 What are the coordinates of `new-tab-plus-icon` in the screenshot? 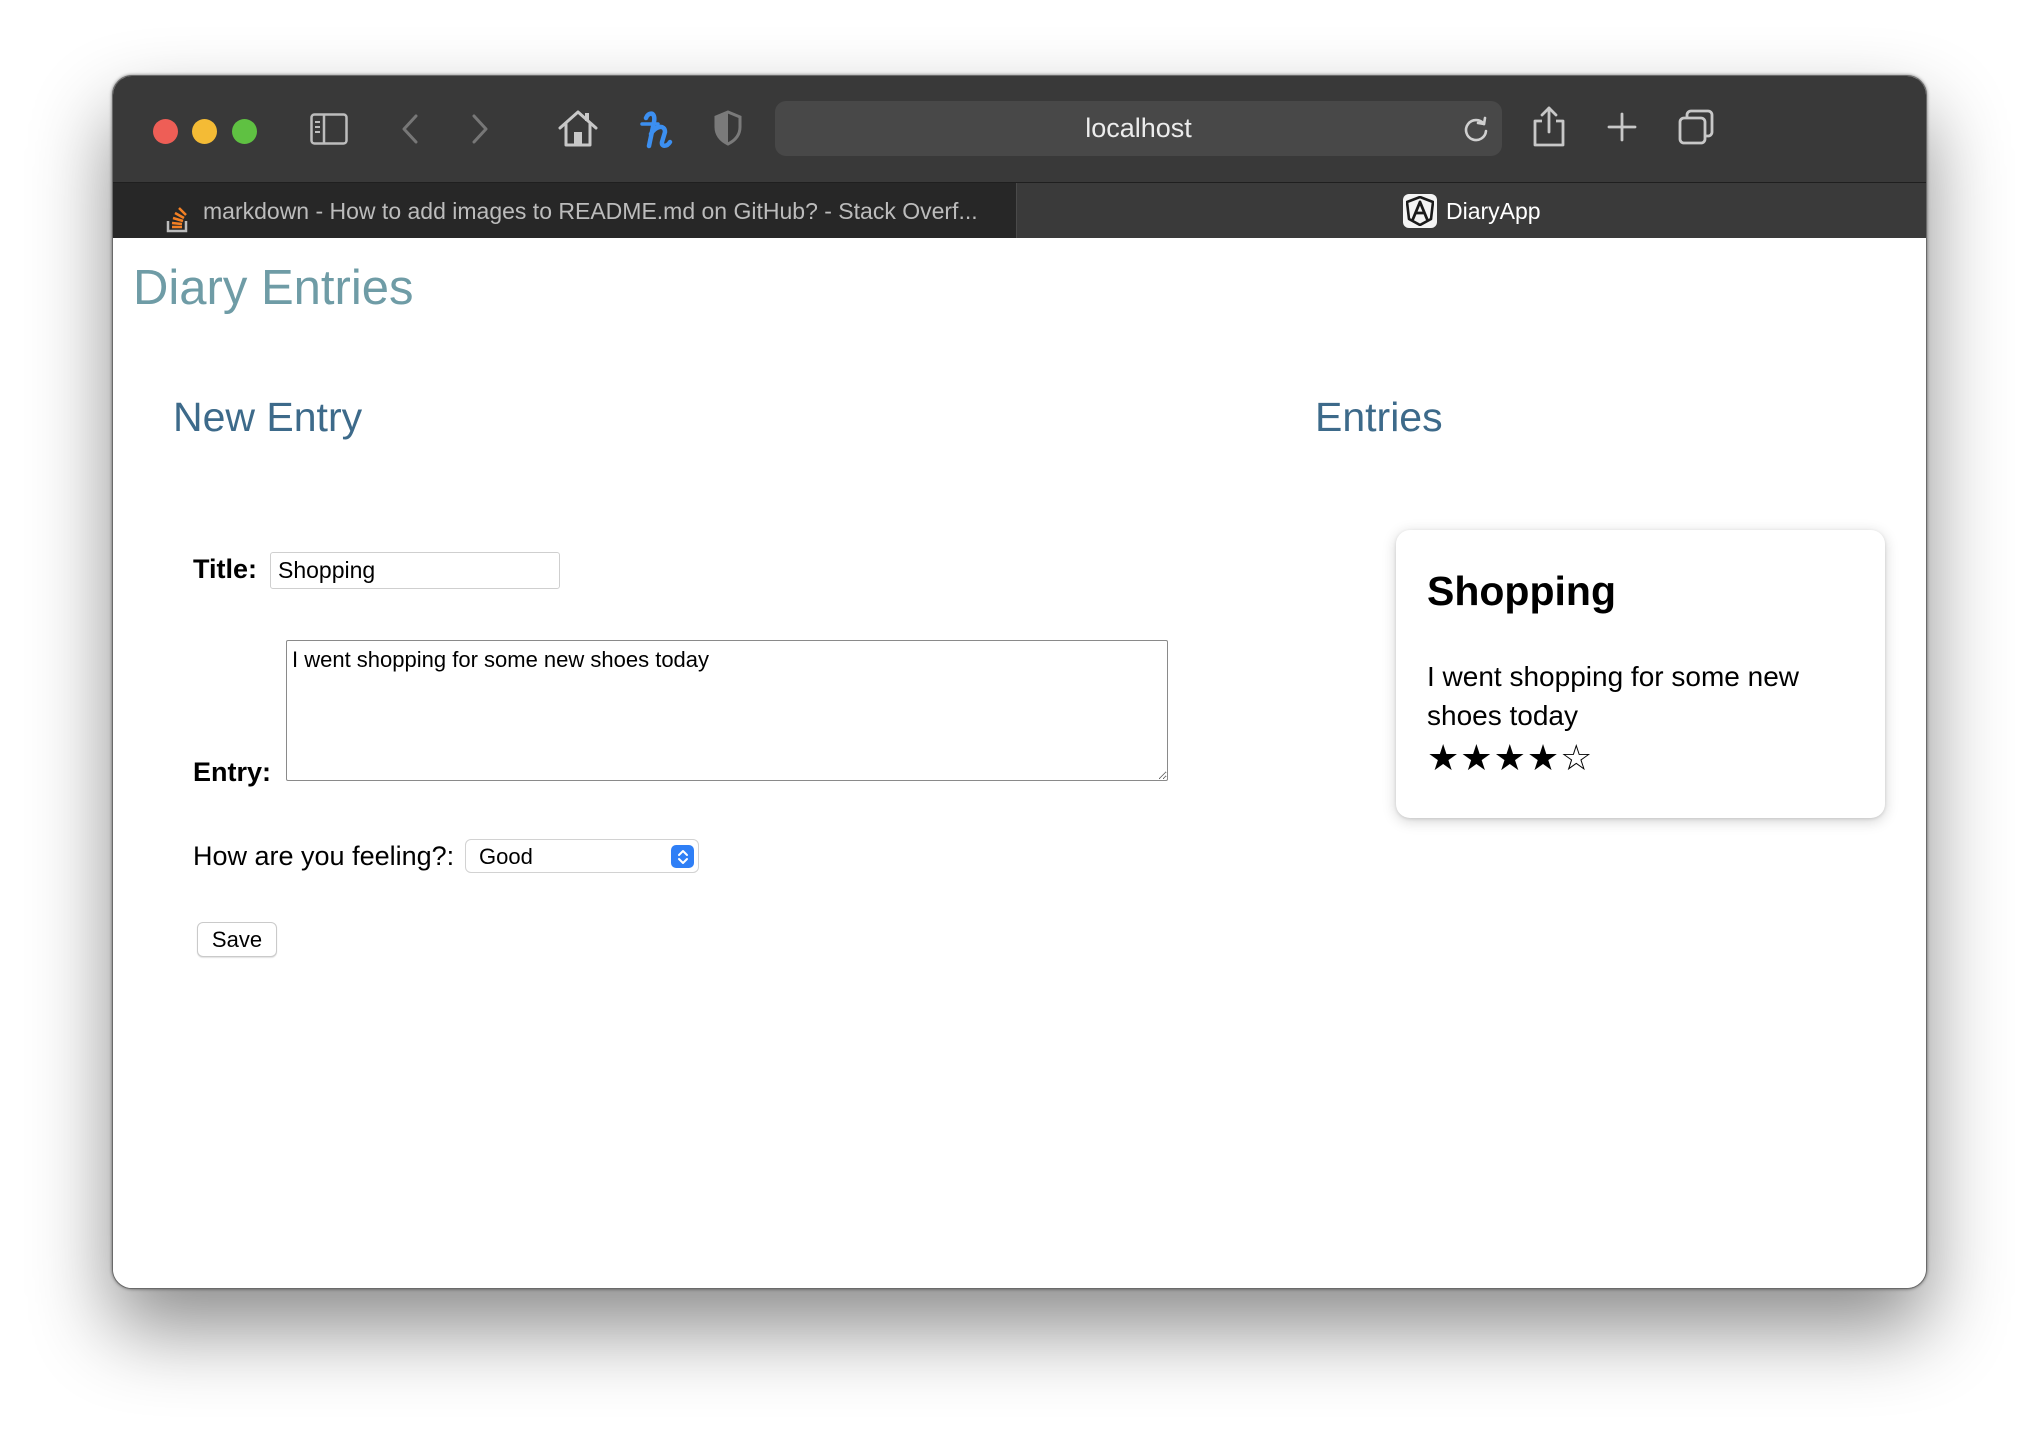 It's located at (1622, 127).